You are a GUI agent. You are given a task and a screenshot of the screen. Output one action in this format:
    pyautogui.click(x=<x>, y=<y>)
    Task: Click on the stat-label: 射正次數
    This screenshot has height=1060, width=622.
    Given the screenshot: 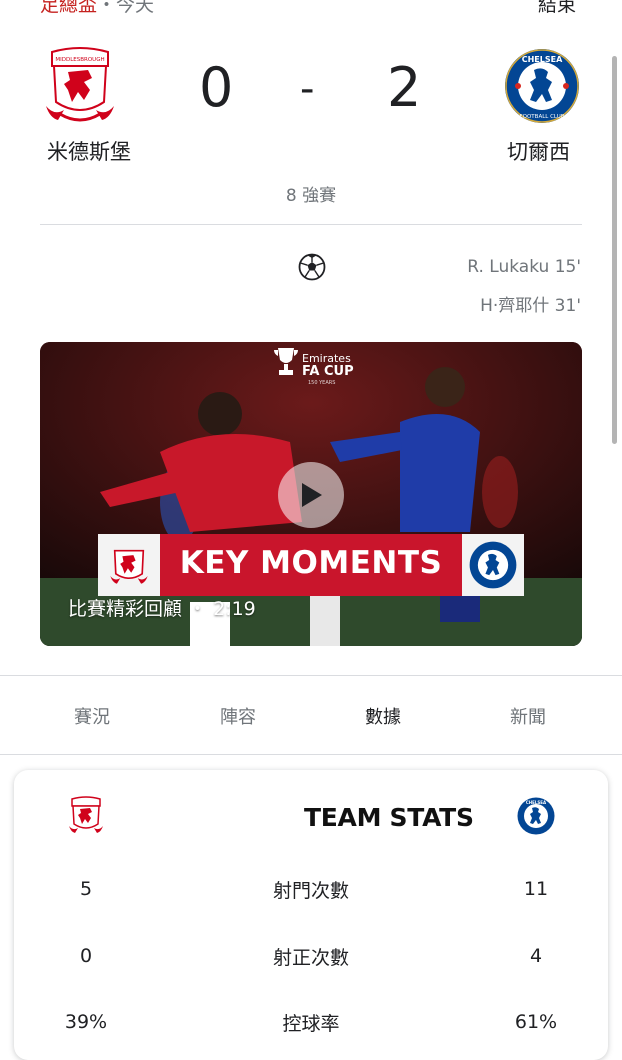 What is the action you would take?
    pyautogui.click(x=310, y=958)
    